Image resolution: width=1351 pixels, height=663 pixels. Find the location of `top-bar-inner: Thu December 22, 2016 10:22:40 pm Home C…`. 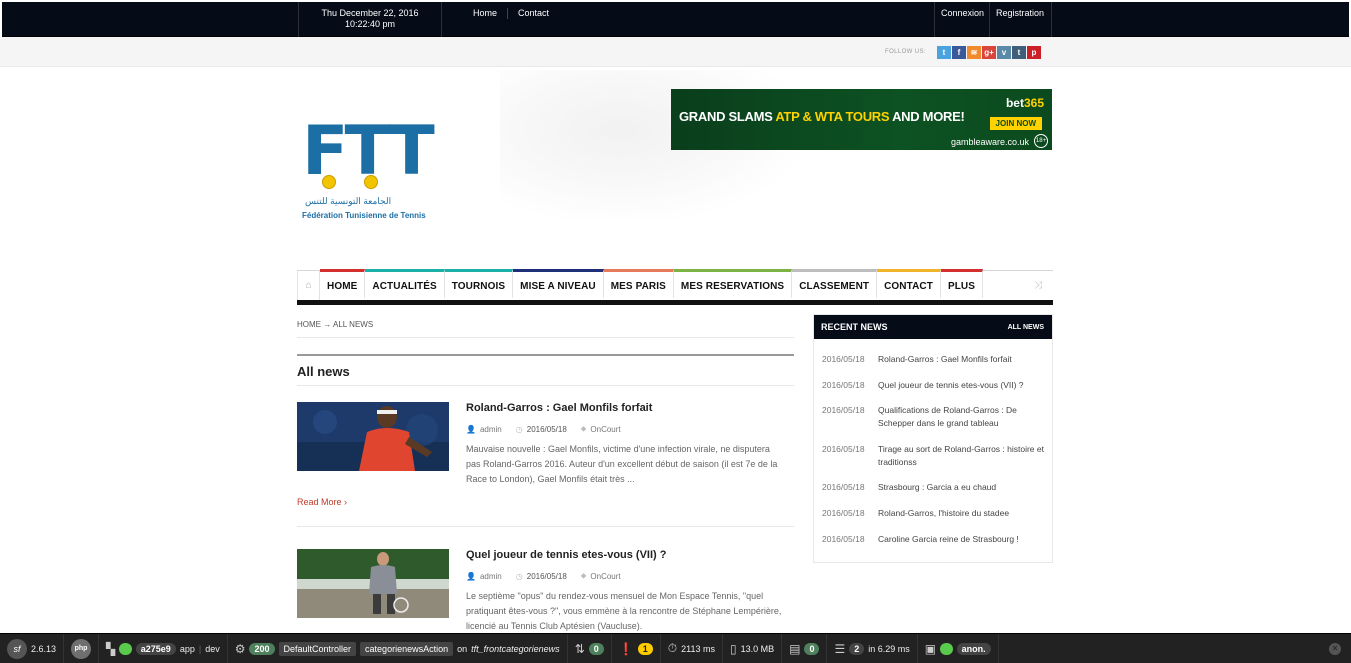

top-bar-inner: Thu December 22, 2016 10:22:40 pm Home C… is located at coordinates (675, 19).